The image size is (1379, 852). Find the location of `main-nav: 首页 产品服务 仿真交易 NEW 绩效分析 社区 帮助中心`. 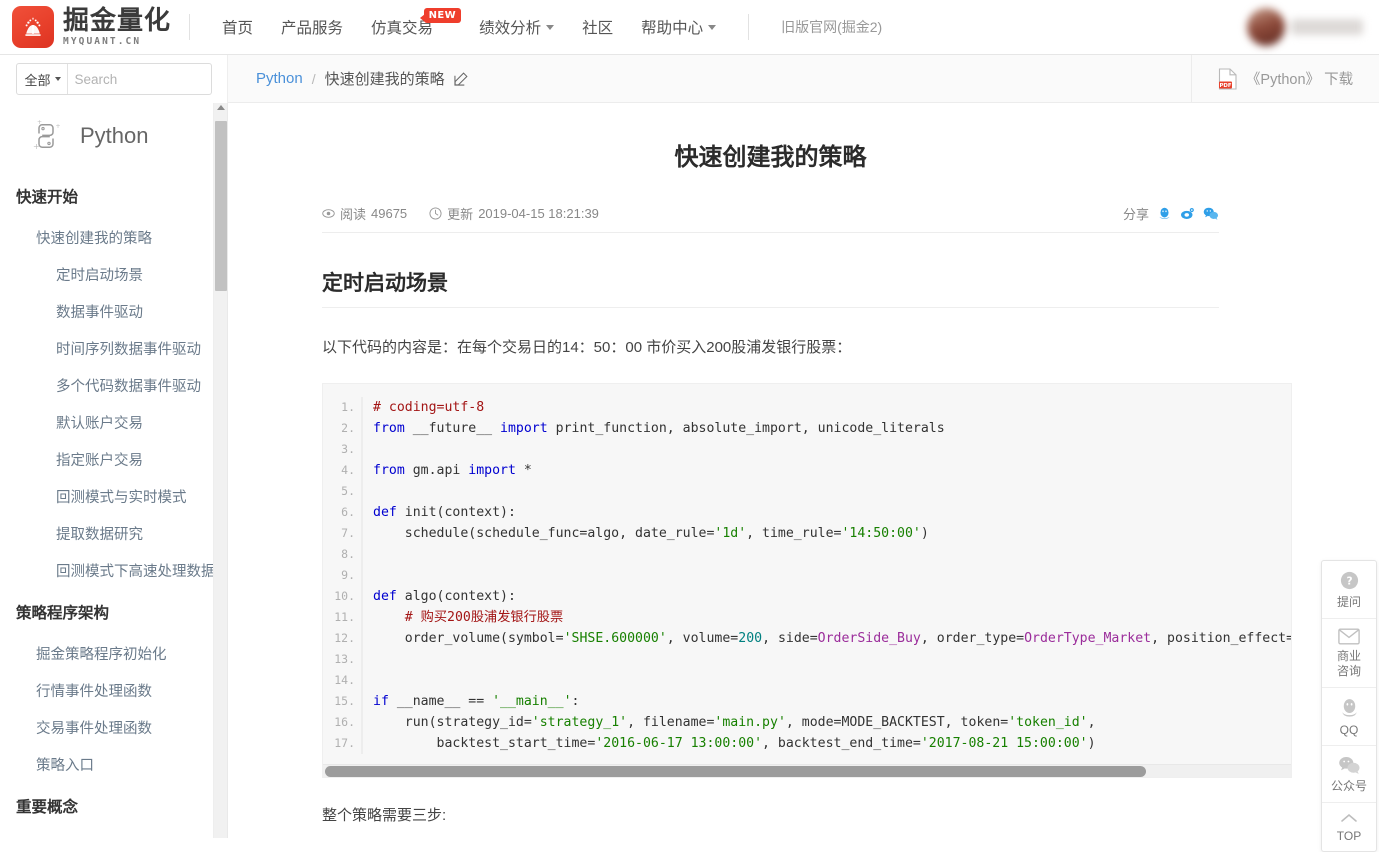

main-nav: 首页 产品服务 仿真交易 NEW 绩效分析 社区 帮助中心 is located at coordinates (469, 27).